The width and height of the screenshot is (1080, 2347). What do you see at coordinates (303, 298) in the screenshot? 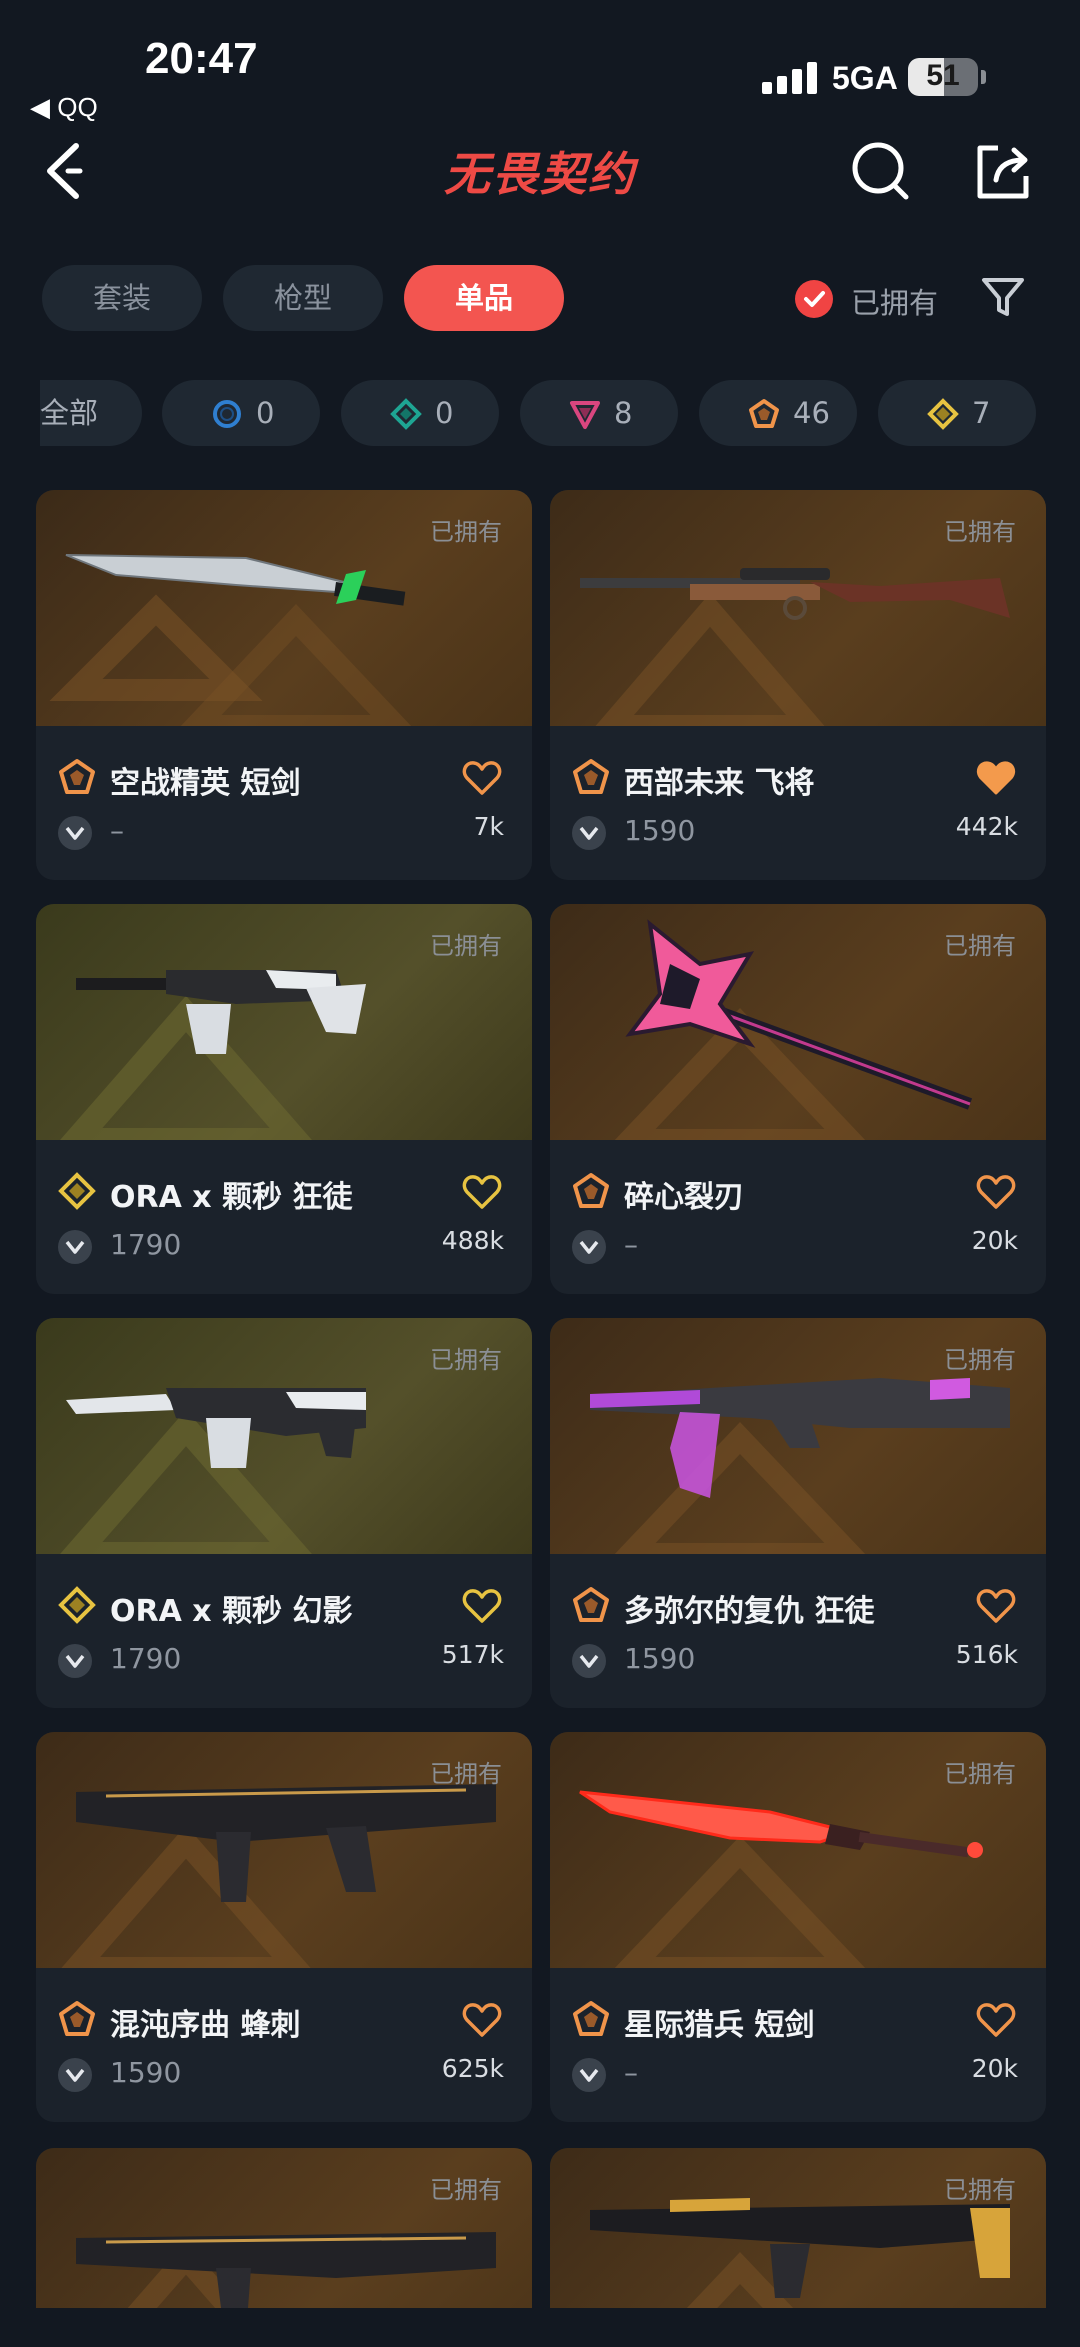
I see `tab-weapon-types: 枪型` at bounding box center [303, 298].